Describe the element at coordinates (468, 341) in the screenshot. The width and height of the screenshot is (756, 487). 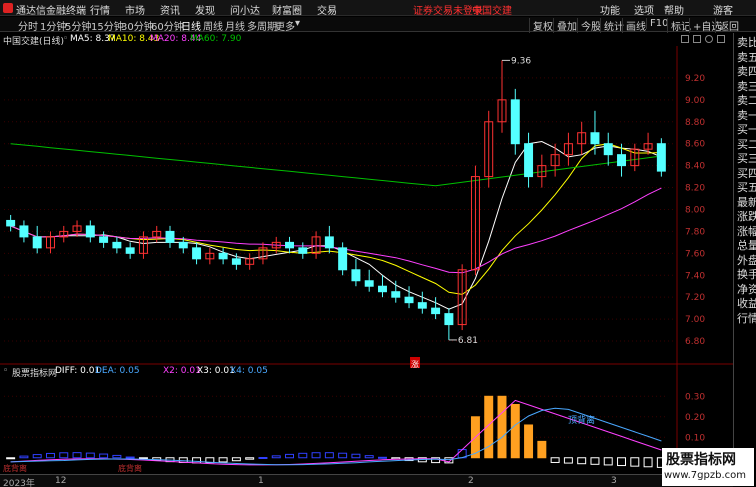
I see `low-label: 6.81` at that location.